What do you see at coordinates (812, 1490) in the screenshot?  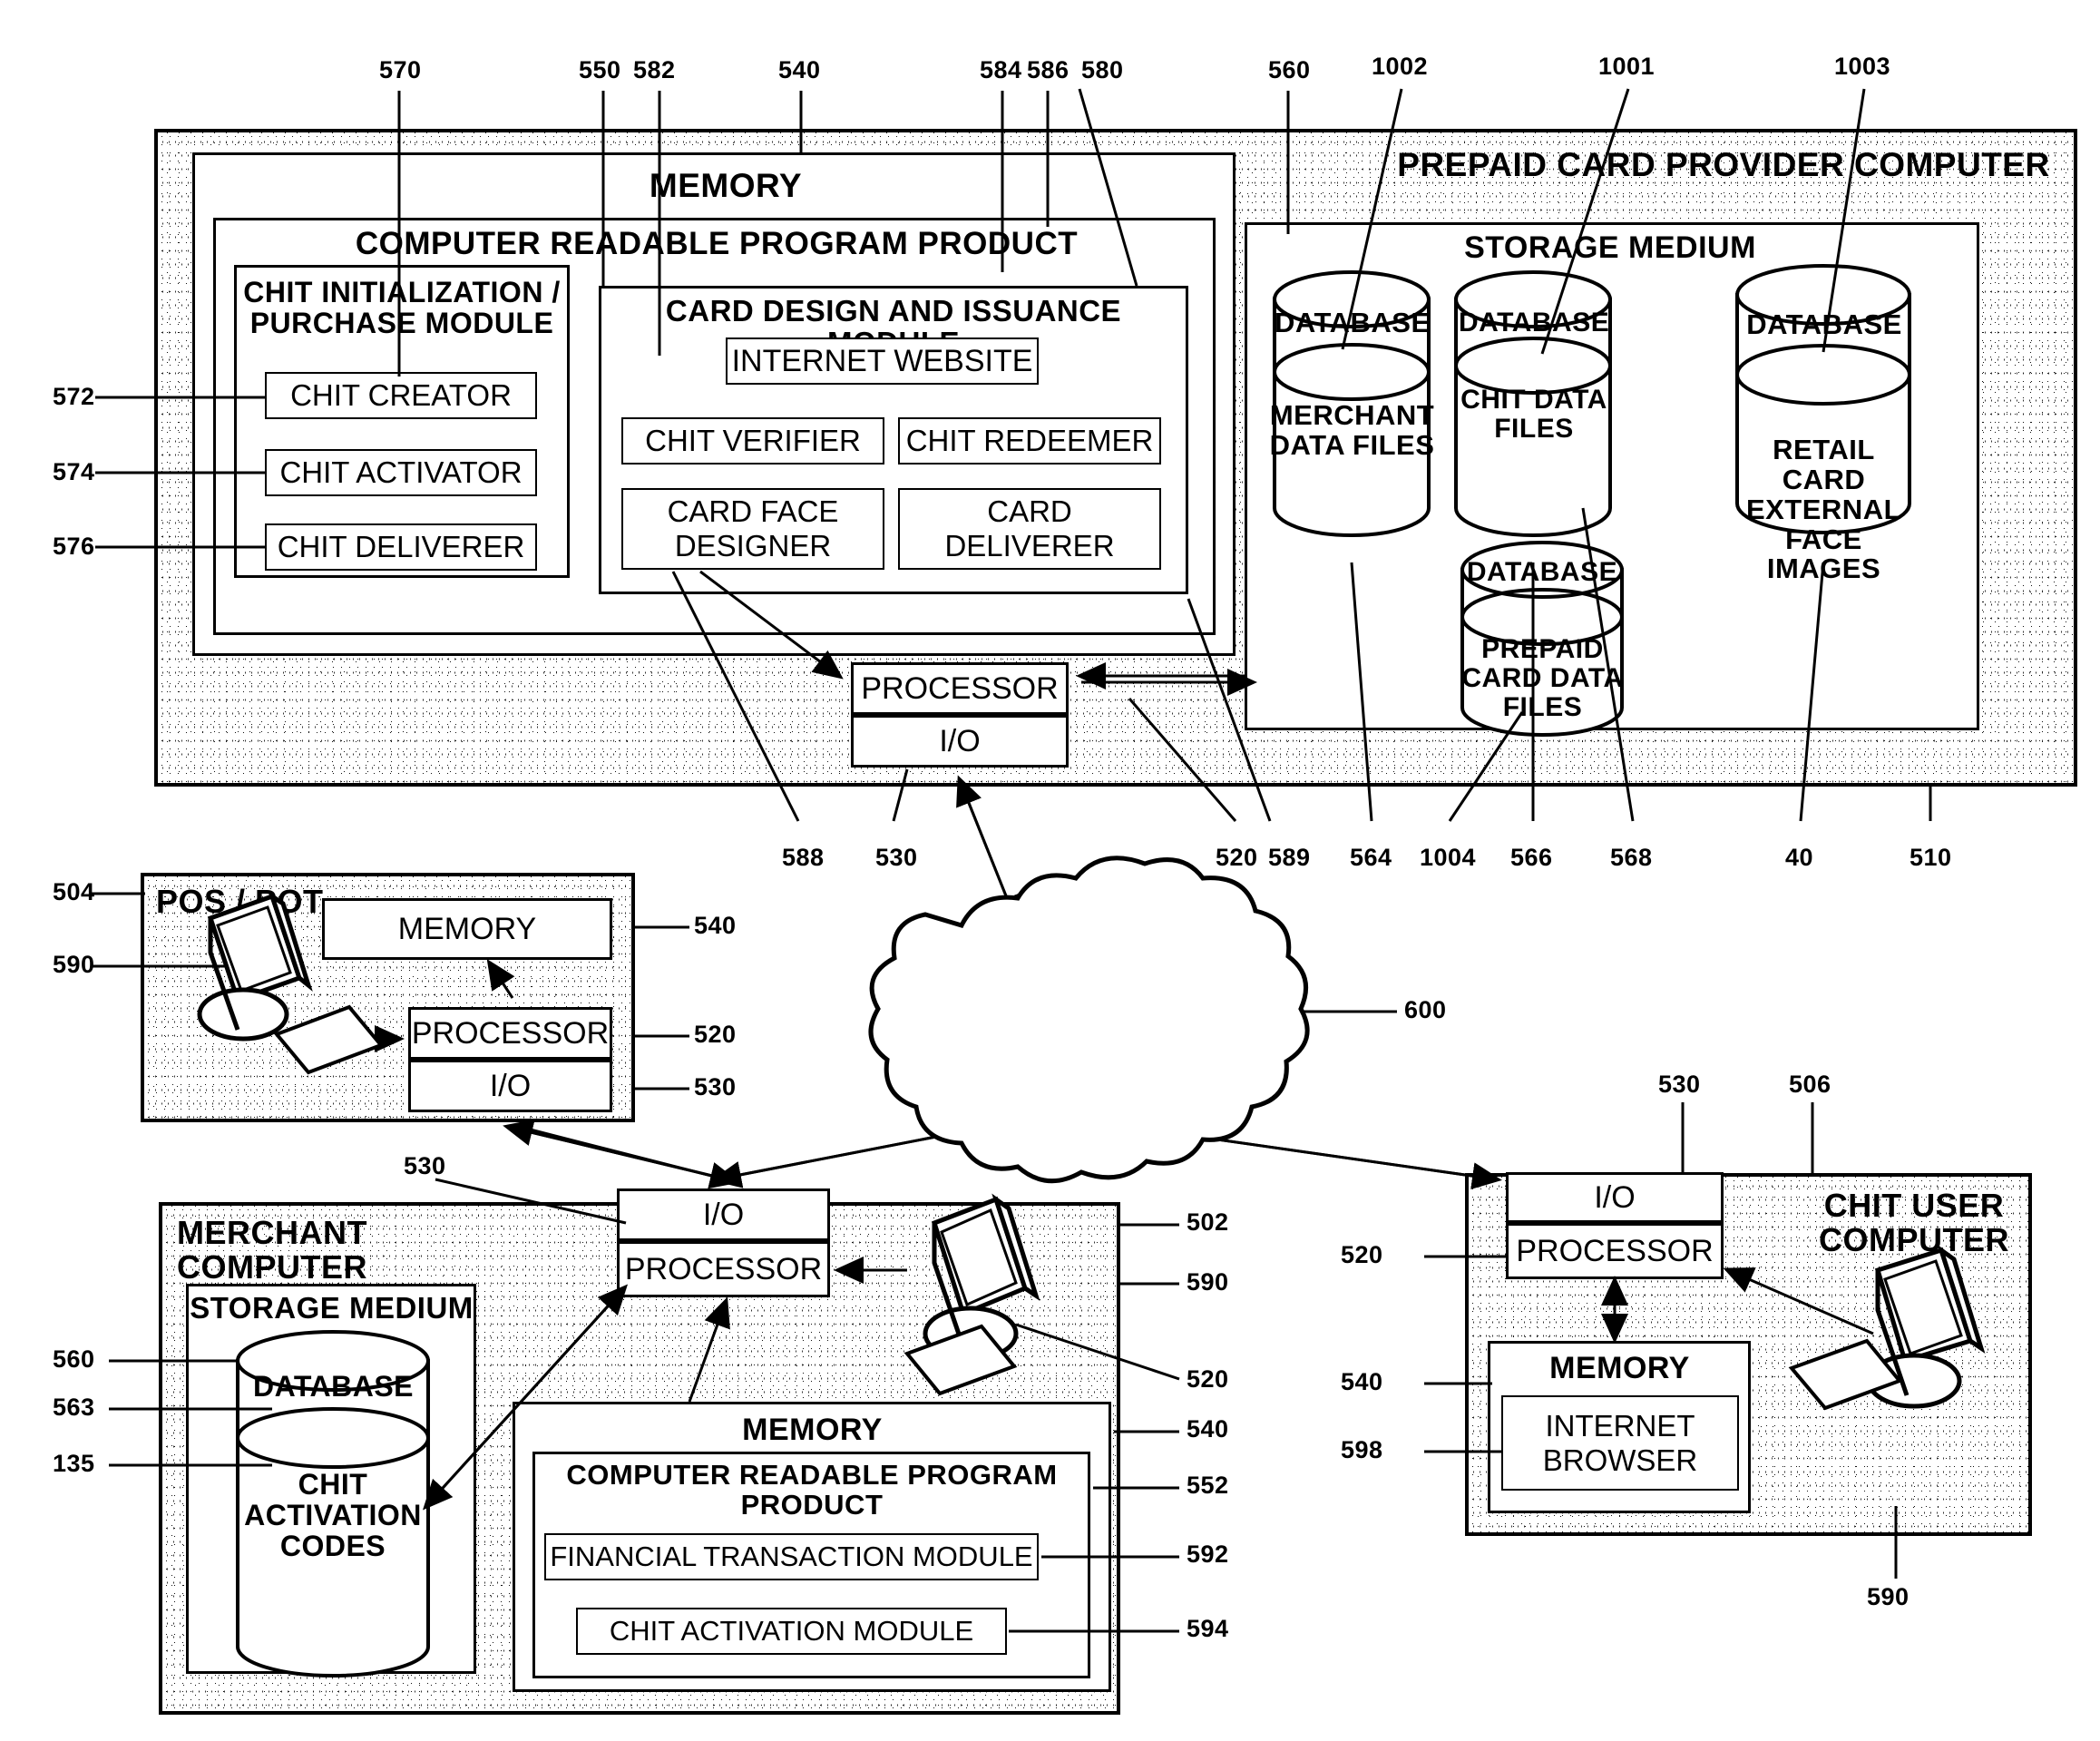 I see `merchant-program-product-label: COMPUTER READABLE PROGRAM PRODUCT` at bounding box center [812, 1490].